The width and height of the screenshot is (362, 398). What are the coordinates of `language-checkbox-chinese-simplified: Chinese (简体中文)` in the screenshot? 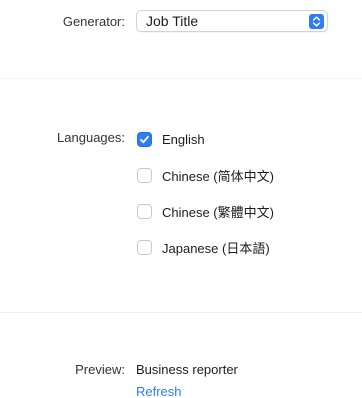 It's located at (205, 175).